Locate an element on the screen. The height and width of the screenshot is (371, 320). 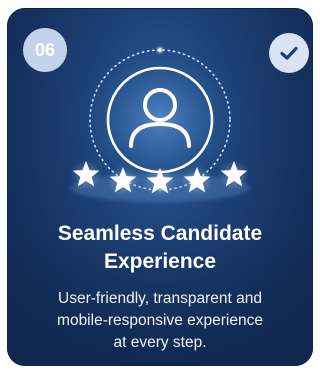
step-number: 06 is located at coordinates (45, 49).